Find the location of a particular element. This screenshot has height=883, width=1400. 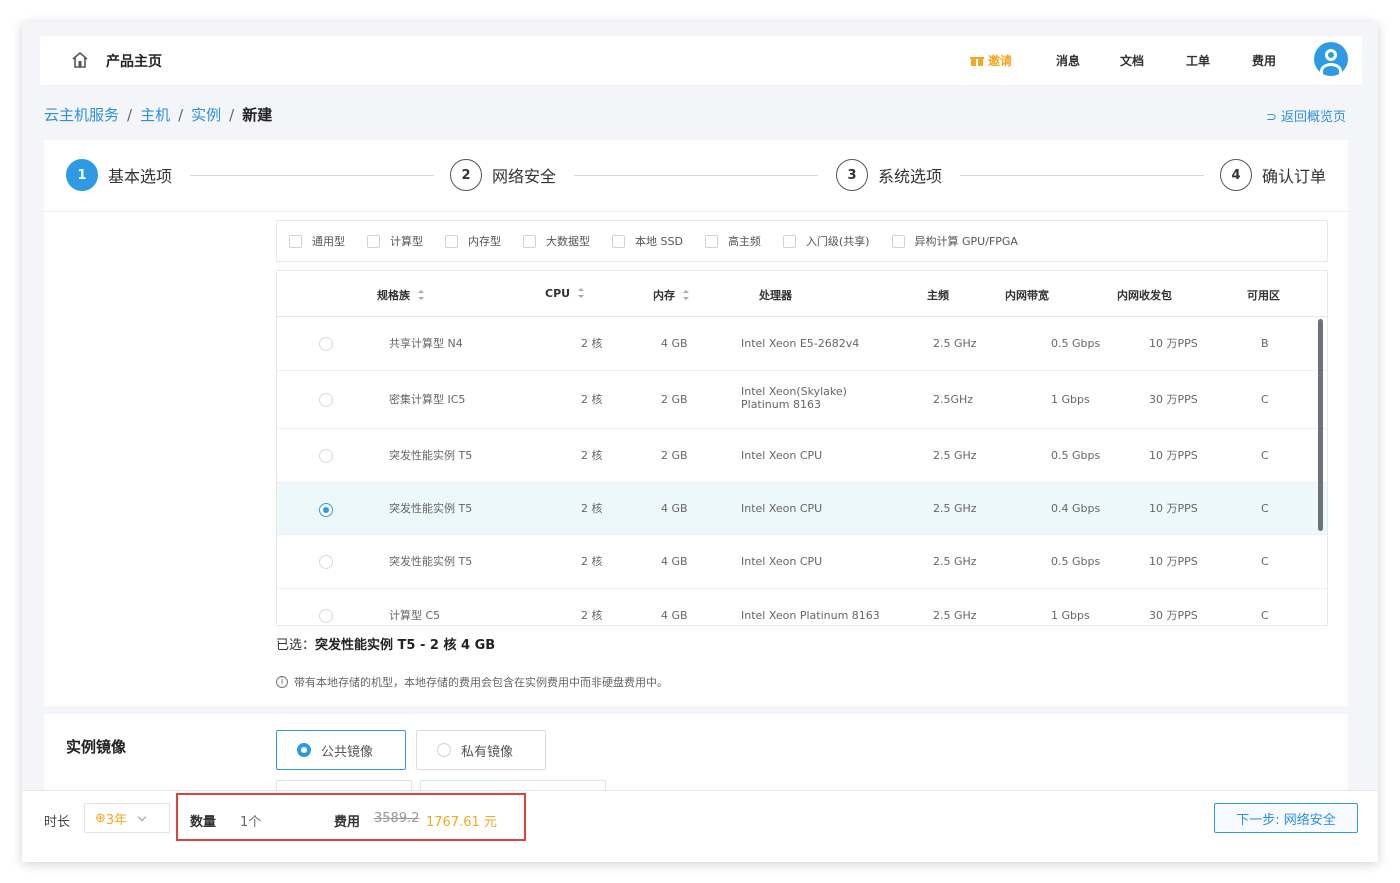

cell-zone: B is located at coordinates (1265, 343).